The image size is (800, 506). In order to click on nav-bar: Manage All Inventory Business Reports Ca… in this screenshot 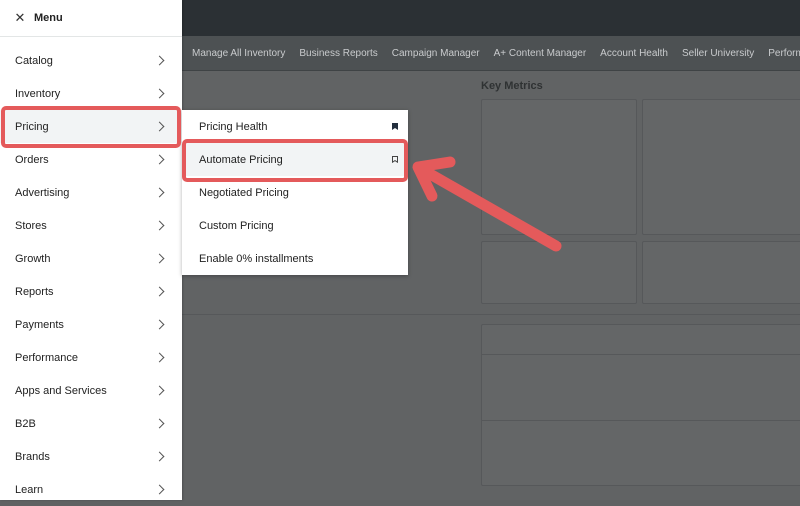, I will do `click(491, 53)`.